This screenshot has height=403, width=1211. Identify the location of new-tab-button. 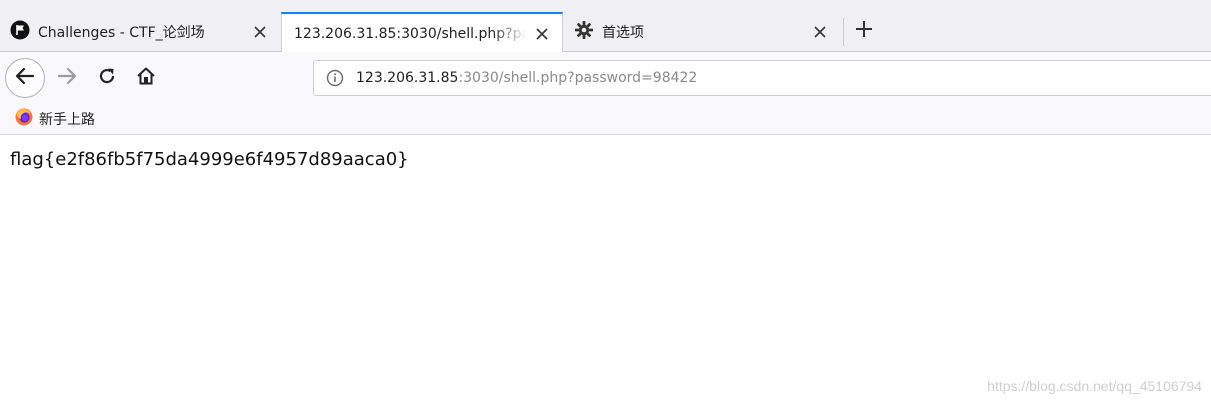
(864, 31).